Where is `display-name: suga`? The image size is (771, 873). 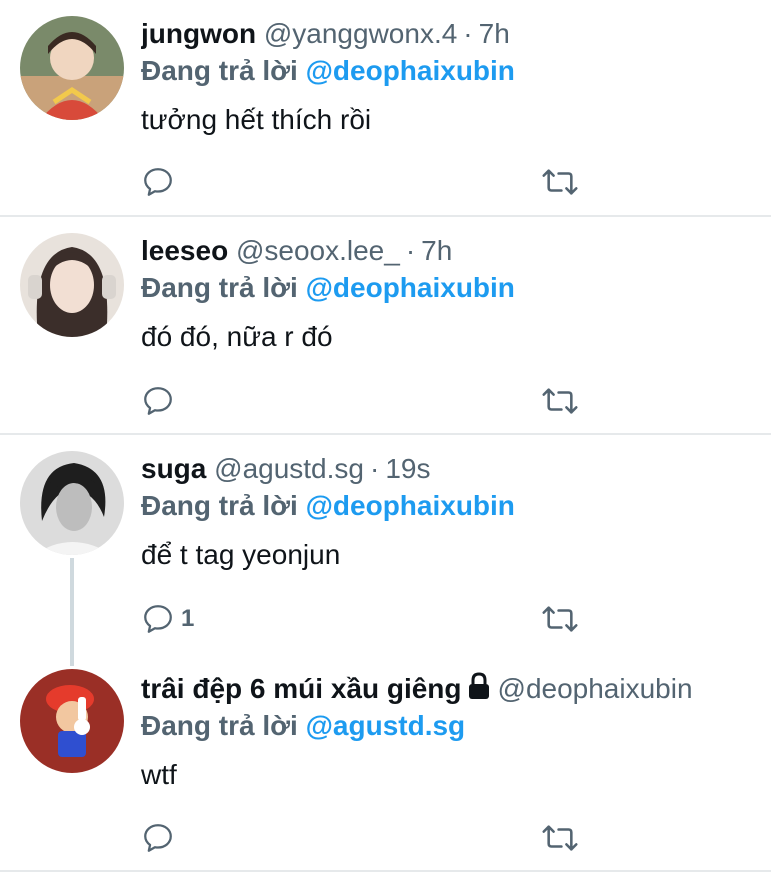 display-name: suga is located at coordinates (173, 468).